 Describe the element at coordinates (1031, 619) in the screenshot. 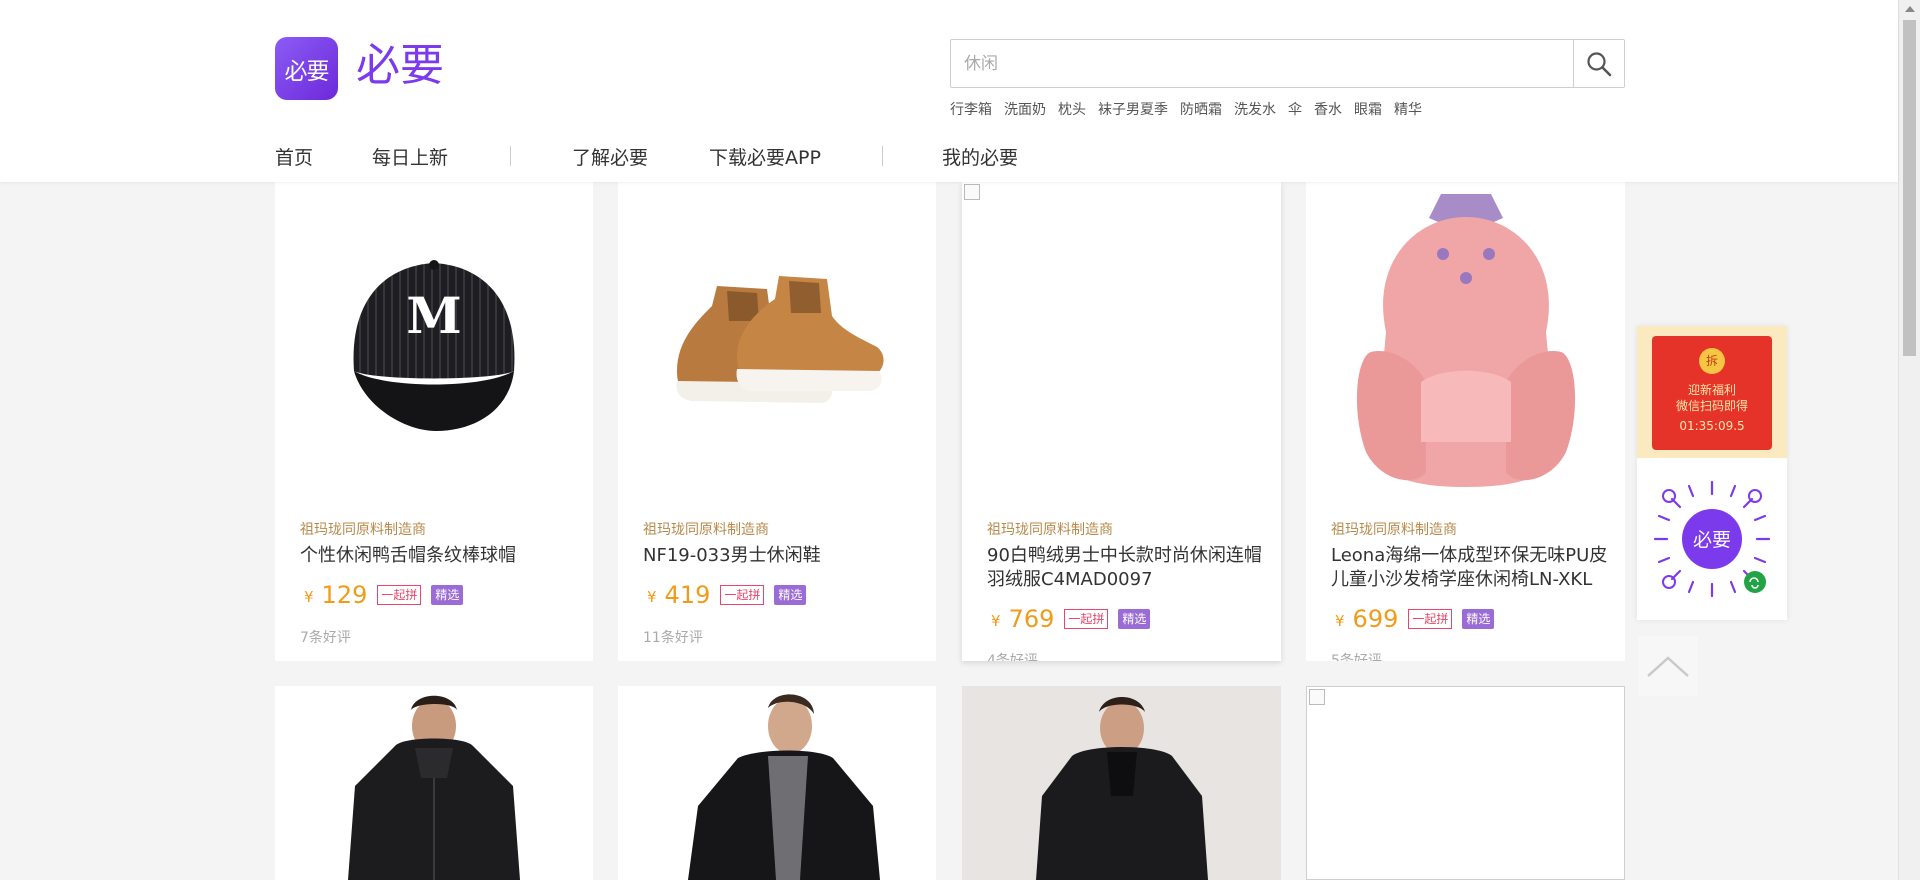

I see `product-price: 769` at that location.